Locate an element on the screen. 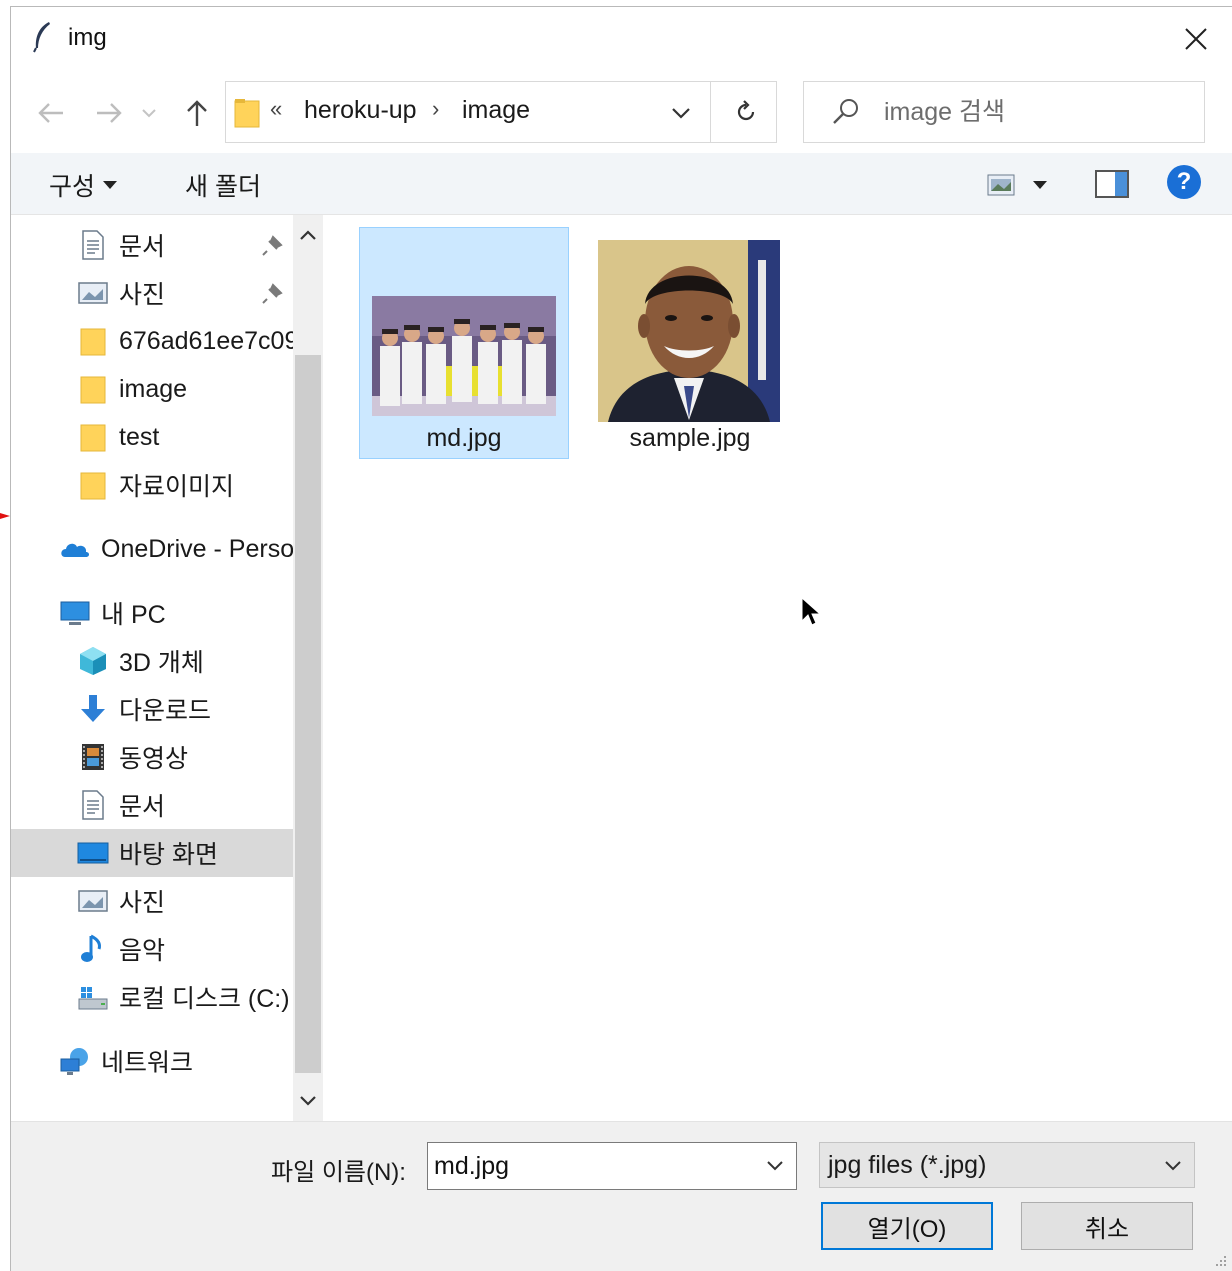 This screenshot has height=1271, width=1232. address-segment-heroku-up: heroku-up is located at coordinates (360, 110).